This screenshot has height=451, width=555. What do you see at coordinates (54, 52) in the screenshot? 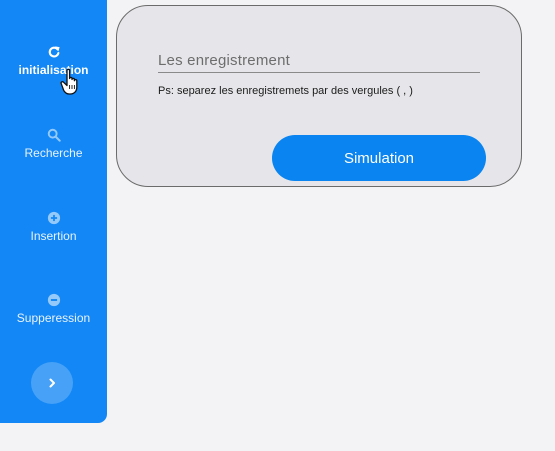
I see `refresh-icon` at bounding box center [54, 52].